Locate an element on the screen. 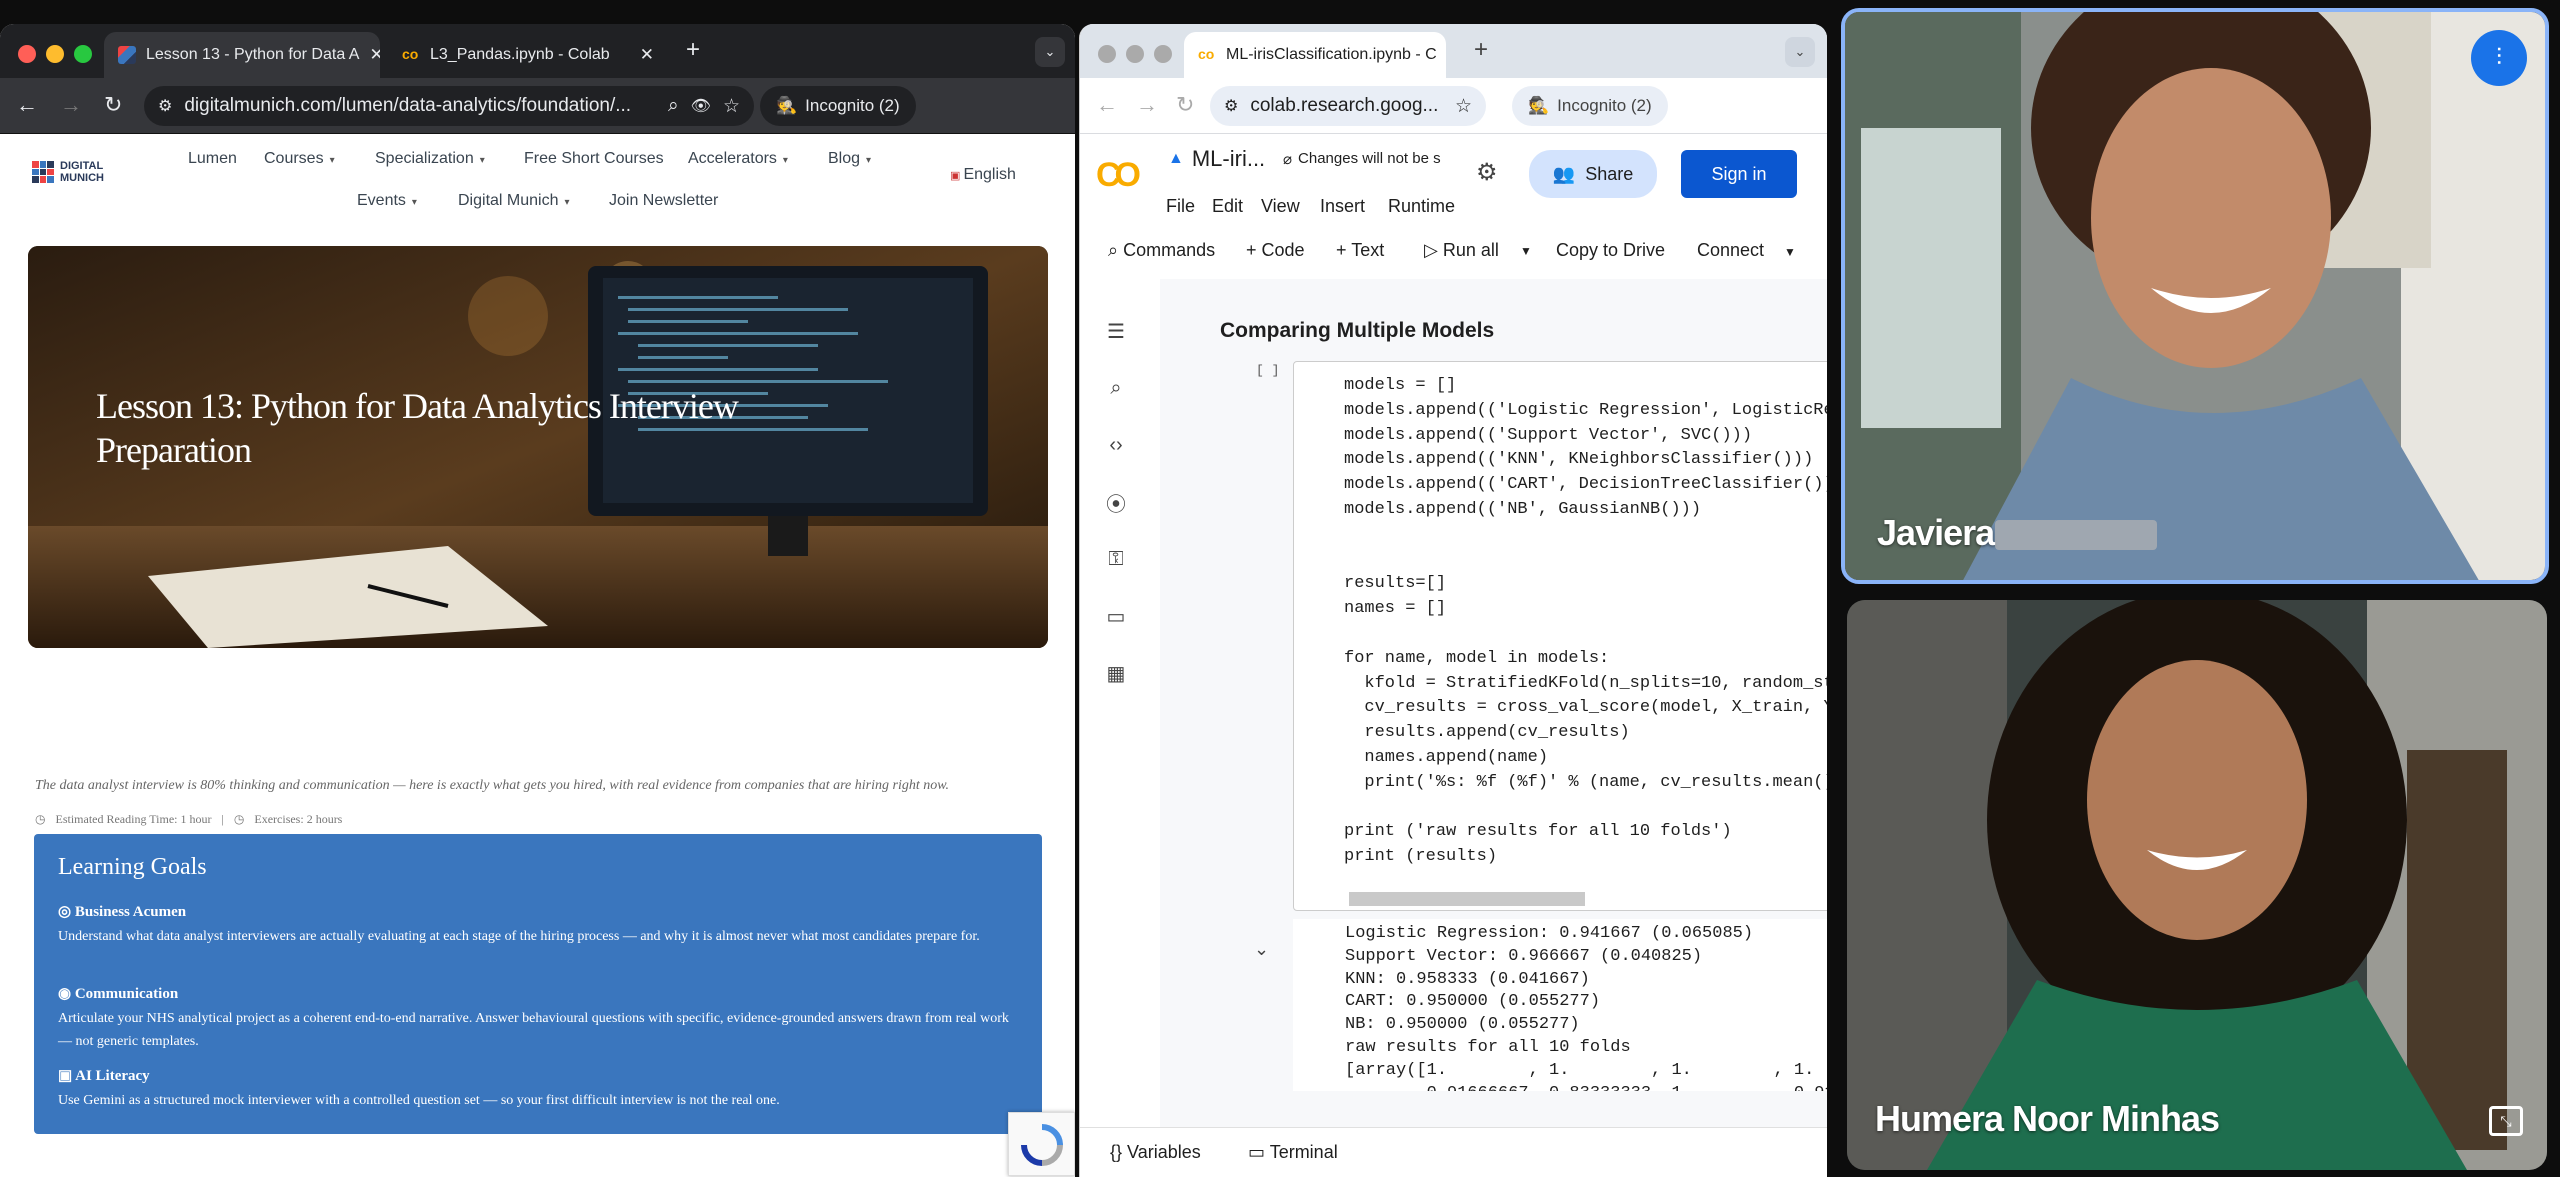 The image size is (2560, 1177). terminal-button: ▭ Terminal is located at coordinates (1293, 1152).